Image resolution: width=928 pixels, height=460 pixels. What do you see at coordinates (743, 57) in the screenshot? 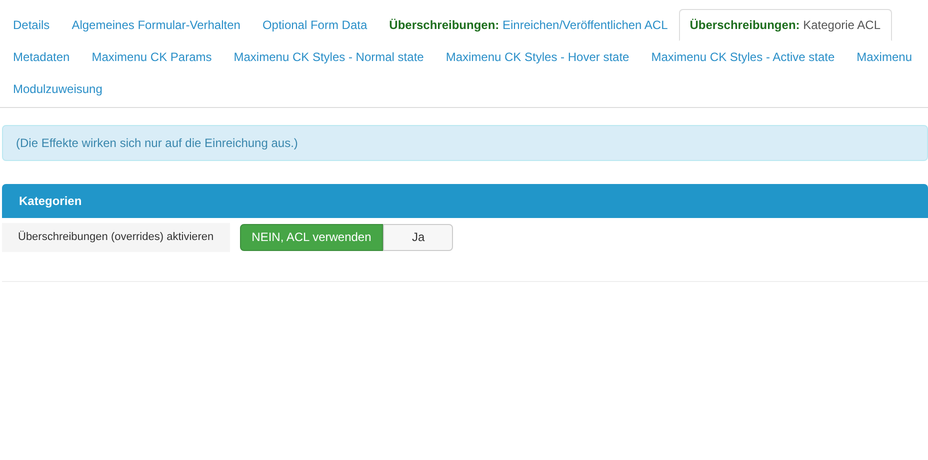
I see `tab: Maximenu CK Styles - Active state` at bounding box center [743, 57].